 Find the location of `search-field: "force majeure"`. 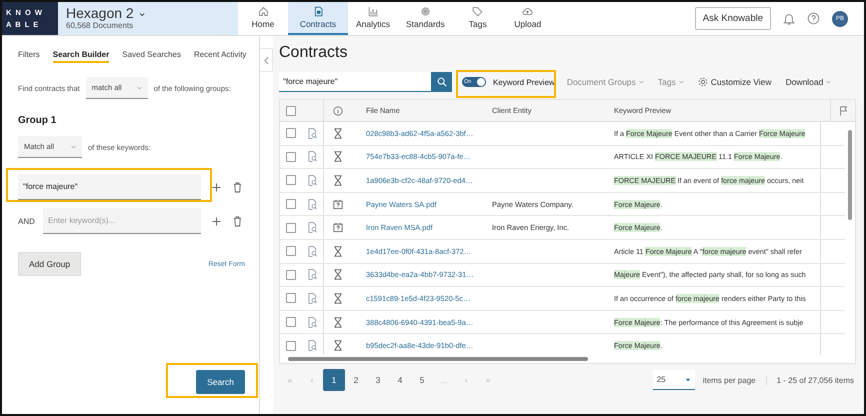

search-field: "force majeure" is located at coordinates (355, 82).